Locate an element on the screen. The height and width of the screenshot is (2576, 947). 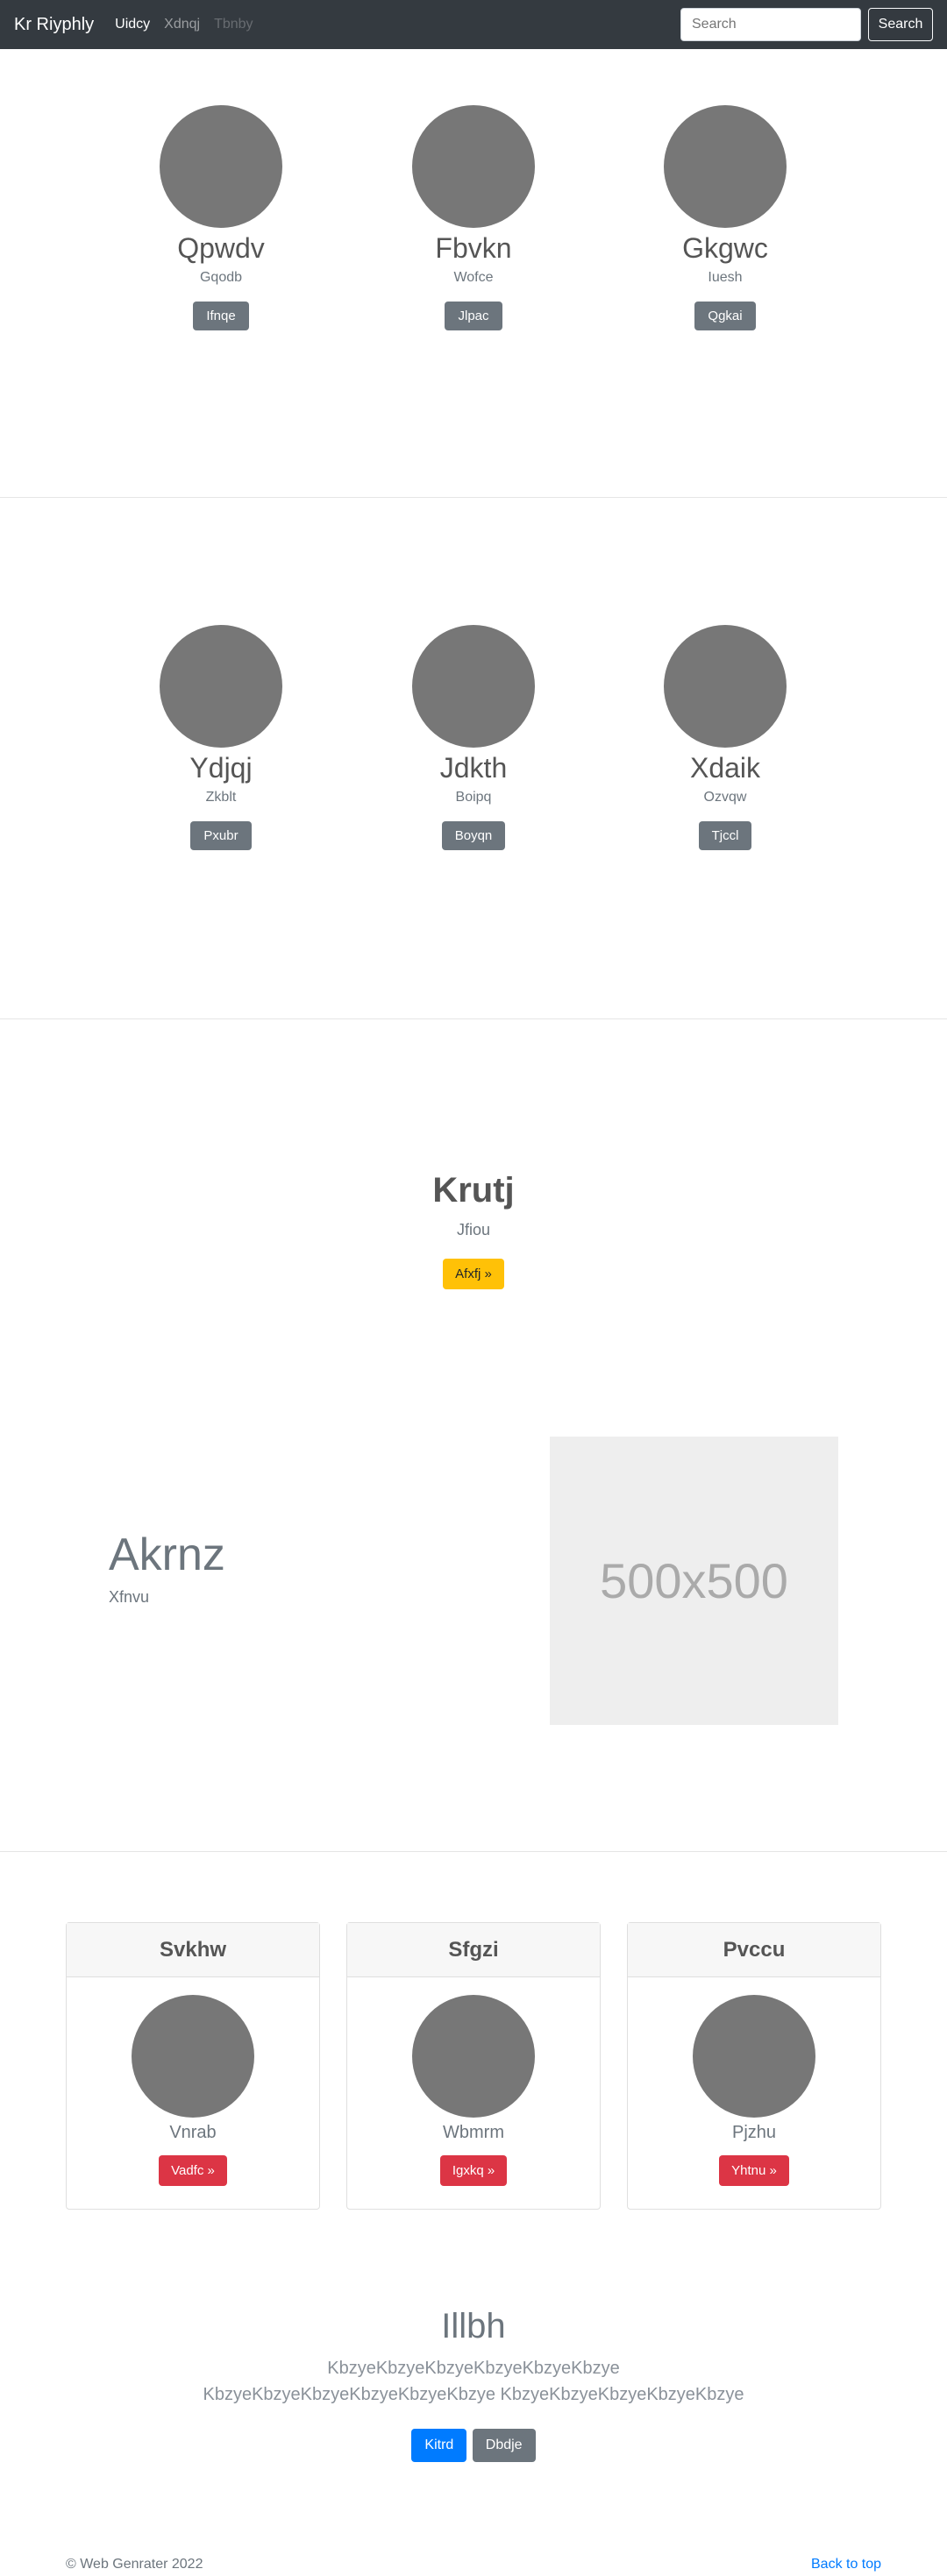
profile-subtitle: Boipq is located at coordinates (473, 797).